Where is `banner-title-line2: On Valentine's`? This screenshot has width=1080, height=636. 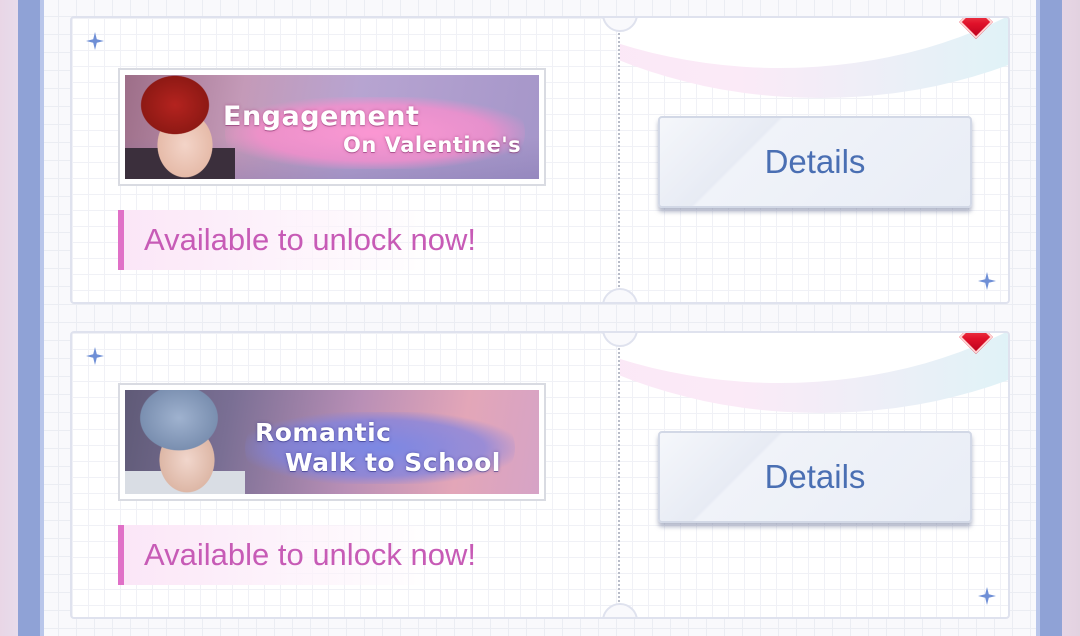 banner-title-line2: On Valentine's is located at coordinates (432, 145).